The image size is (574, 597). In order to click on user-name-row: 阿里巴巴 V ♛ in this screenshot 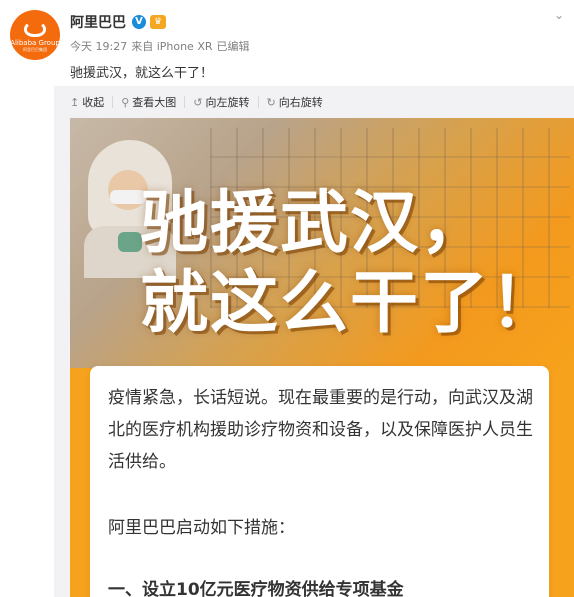, I will do `click(118, 22)`.